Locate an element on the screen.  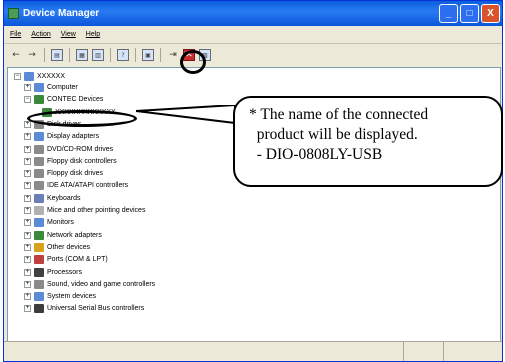
device-category: + Ports (COM & LPT) is located at coordinates (66, 259).